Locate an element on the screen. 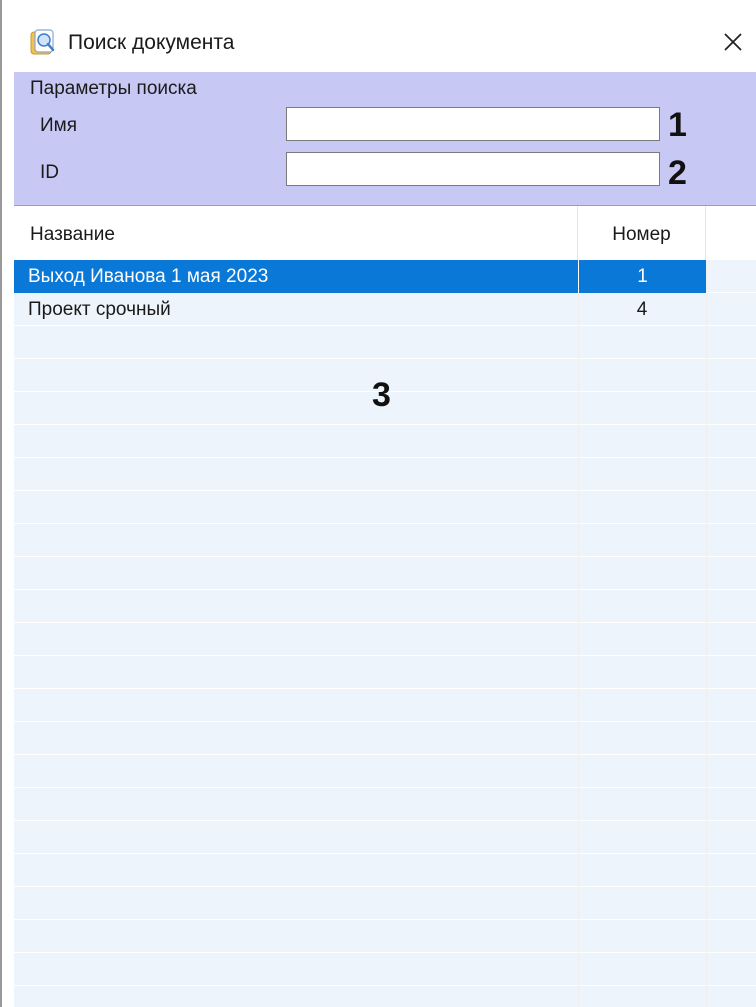 Image resolution: width=756 pixels, height=1007 pixels. window-title: Поиск документа is located at coordinates (151, 42).